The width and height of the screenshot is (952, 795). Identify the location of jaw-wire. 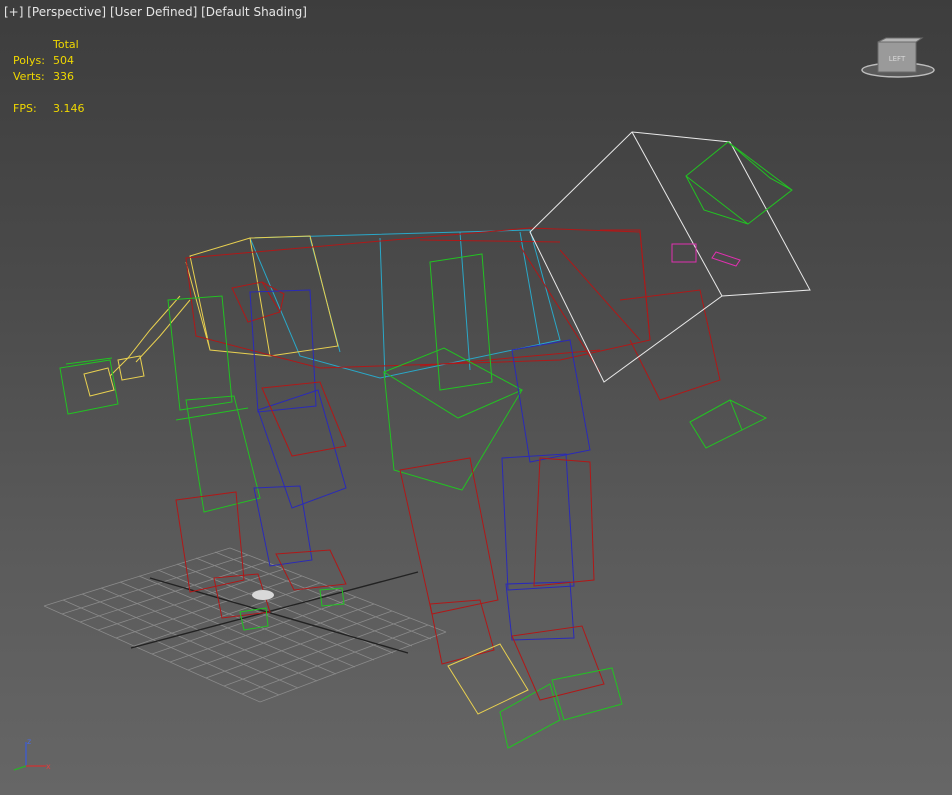
(728, 424).